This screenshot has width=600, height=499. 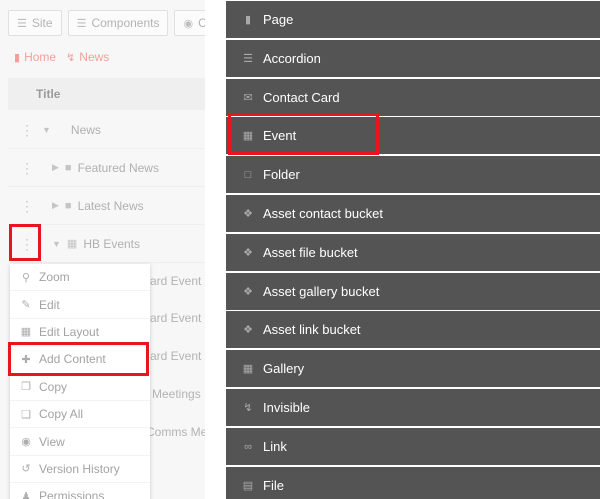 What do you see at coordinates (110, 205) in the screenshot?
I see `row-label: Latest News` at bounding box center [110, 205].